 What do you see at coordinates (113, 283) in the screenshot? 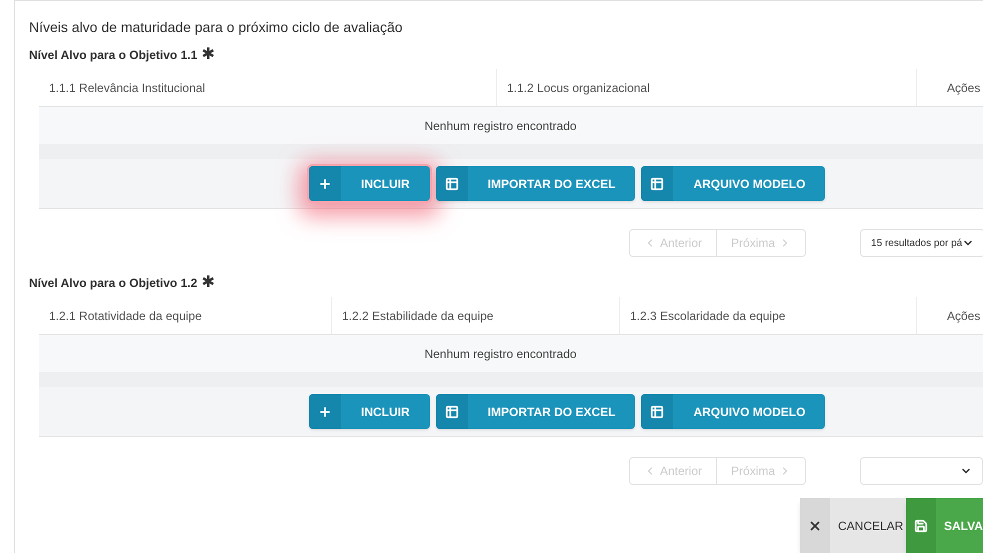
I see `section-title: Nível Alvo para o Objetivo 1.2` at bounding box center [113, 283].